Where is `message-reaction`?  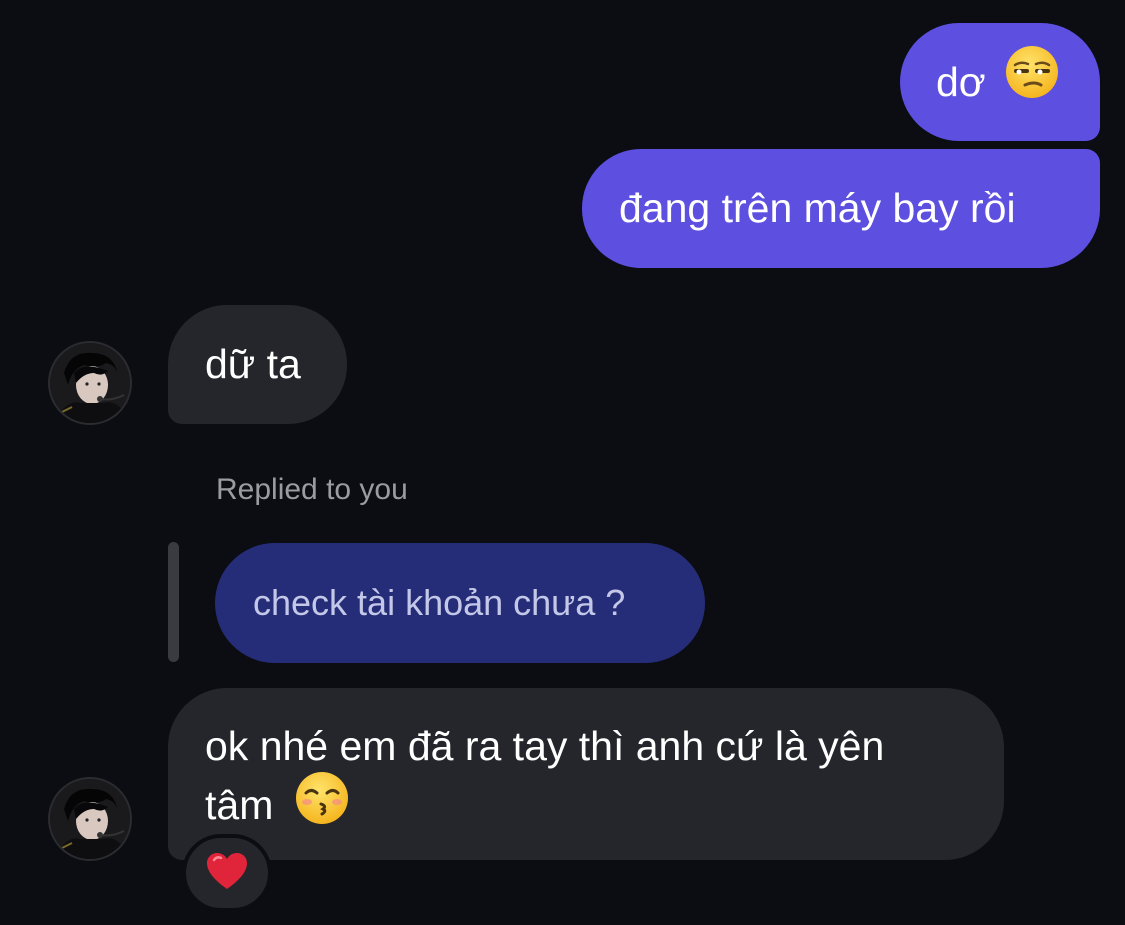 message-reaction is located at coordinates (227, 873).